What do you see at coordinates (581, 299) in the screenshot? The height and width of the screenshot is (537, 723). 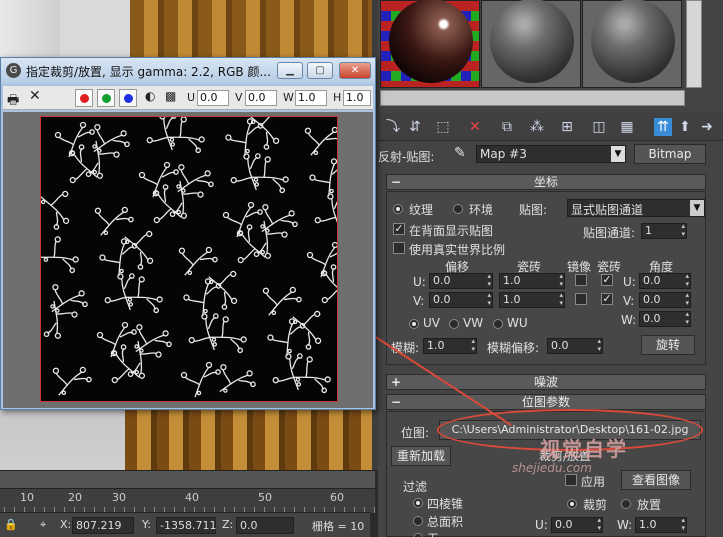 I see `v-mirror-checkbox` at bounding box center [581, 299].